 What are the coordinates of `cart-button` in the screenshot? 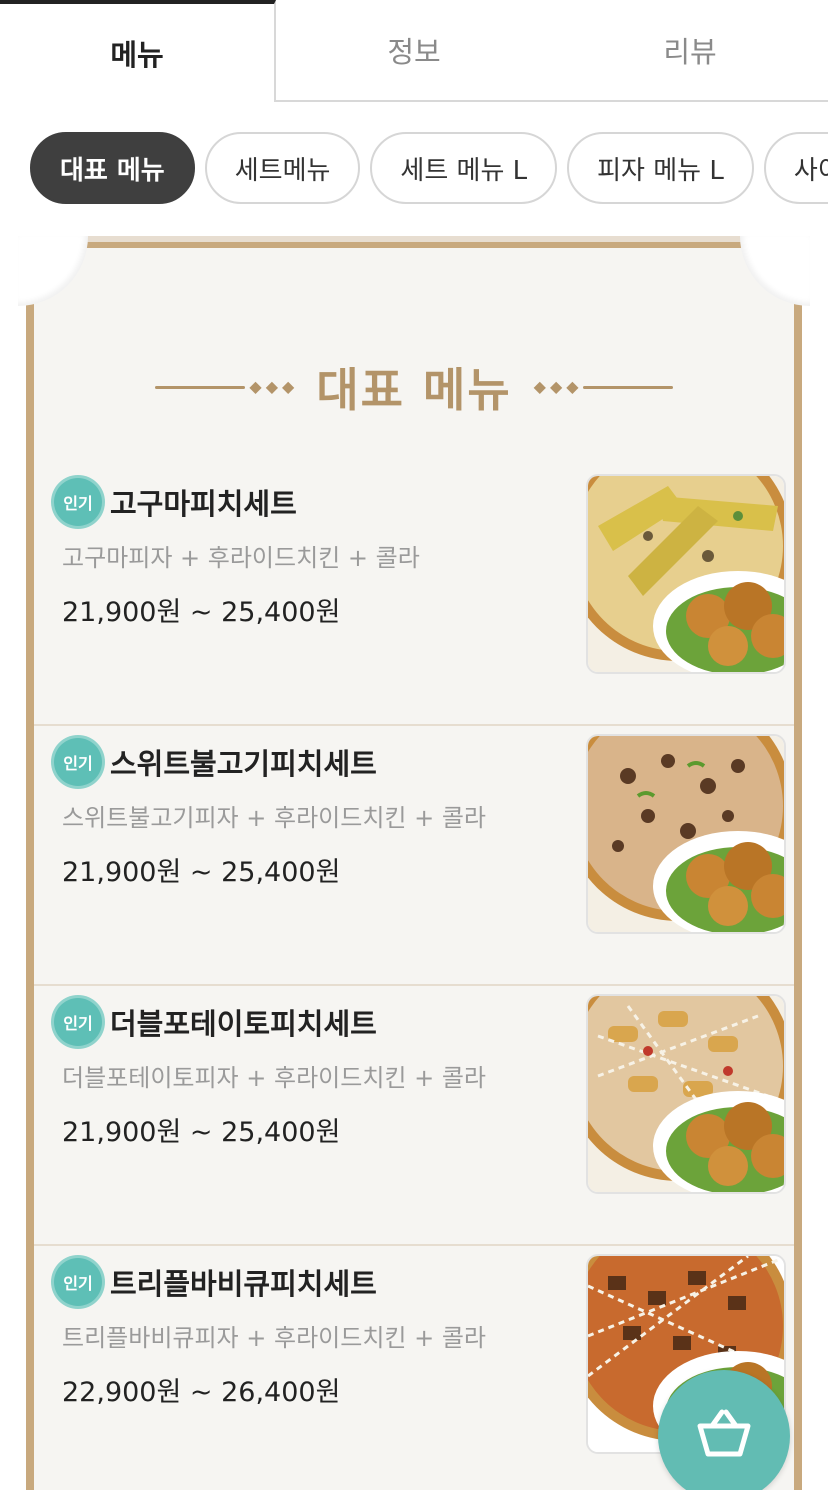 It's located at (724, 1430).